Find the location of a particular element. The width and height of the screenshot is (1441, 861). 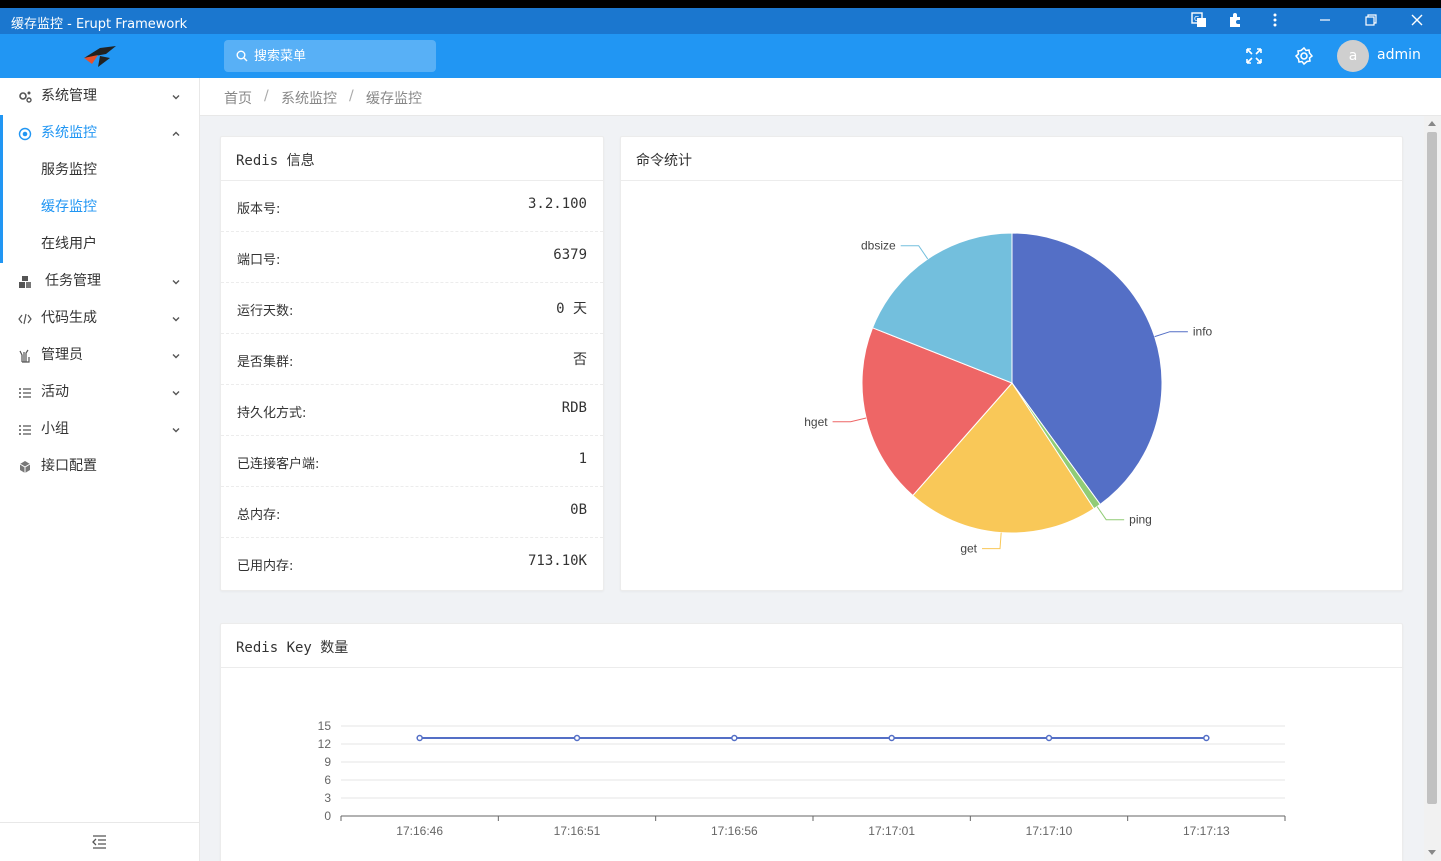

breadcrumb-system-monitor: 系统监控 is located at coordinates (309, 98).